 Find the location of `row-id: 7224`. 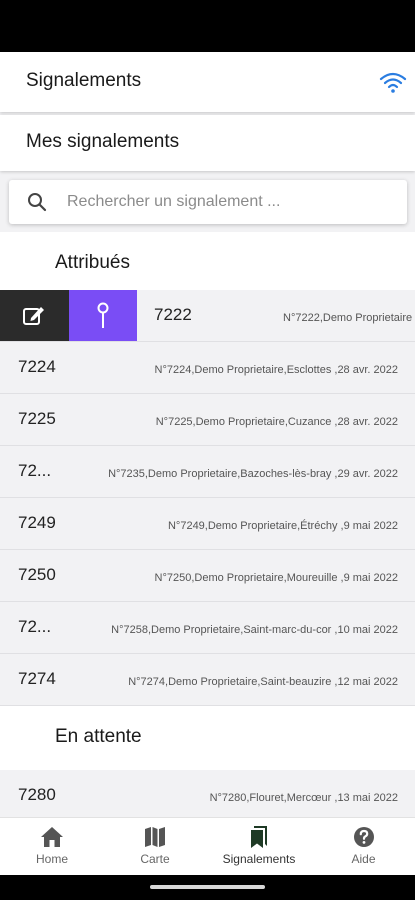

row-id: 7224 is located at coordinates (37, 366).